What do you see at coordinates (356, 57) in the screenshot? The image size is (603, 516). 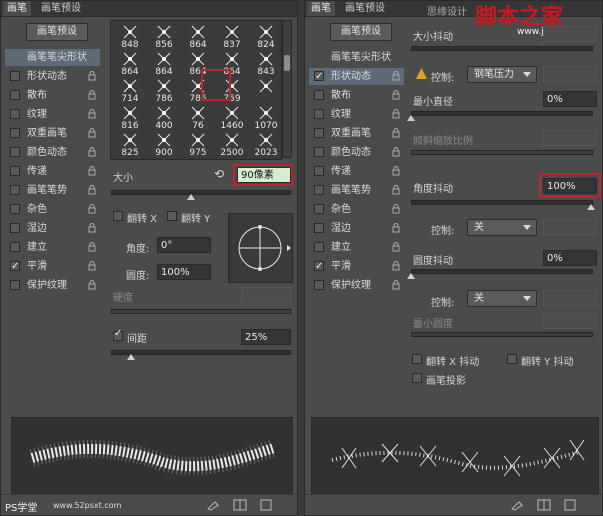 I see `brush-option-0: 画笔笔尖形状` at bounding box center [356, 57].